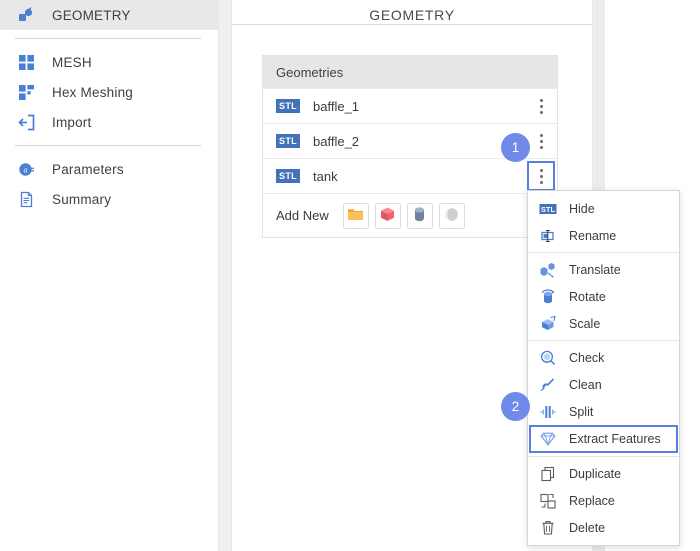  I want to click on menu-item-label: Replace, so click(592, 500).